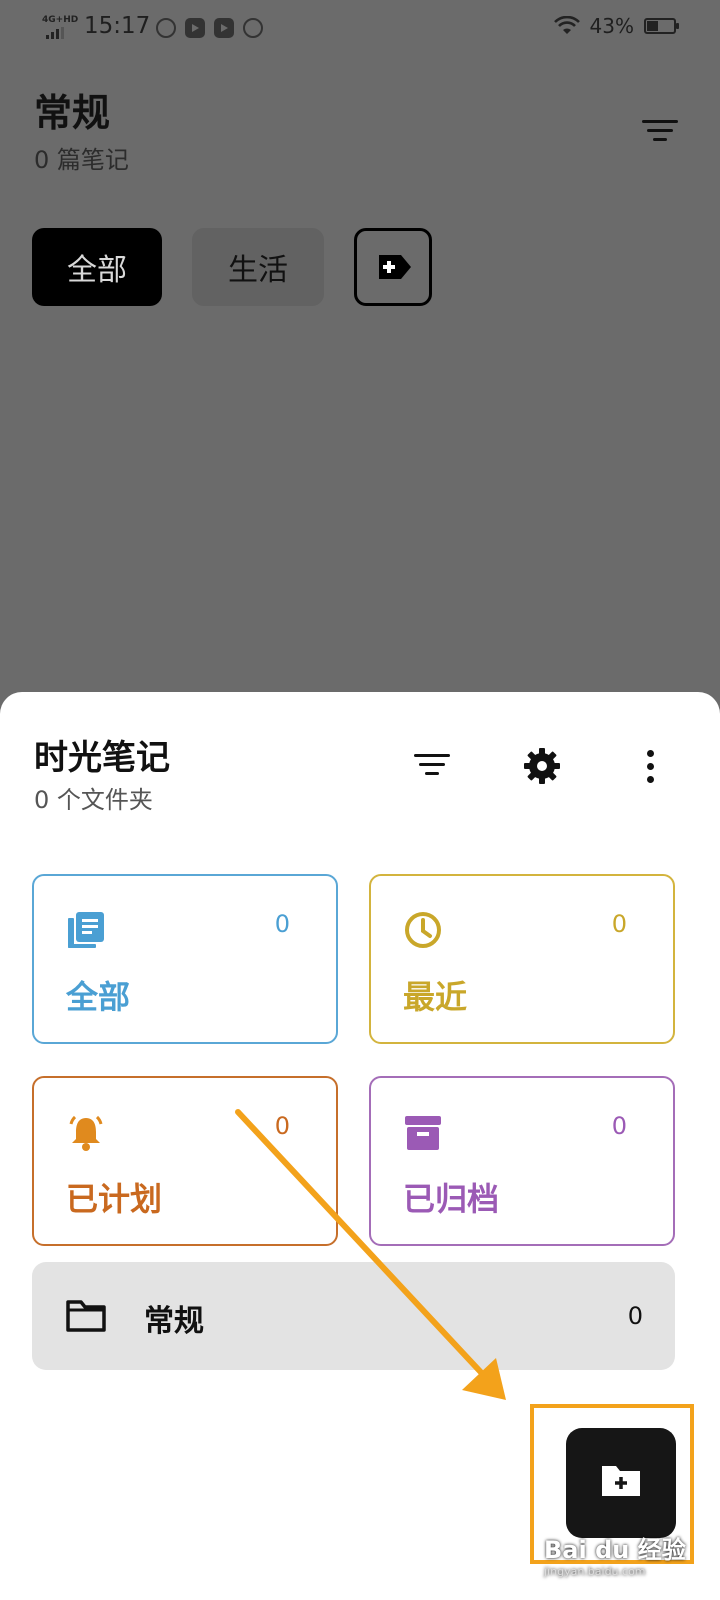  Describe the element at coordinates (661, 26) in the screenshot. I see `battery-icon` at that location.